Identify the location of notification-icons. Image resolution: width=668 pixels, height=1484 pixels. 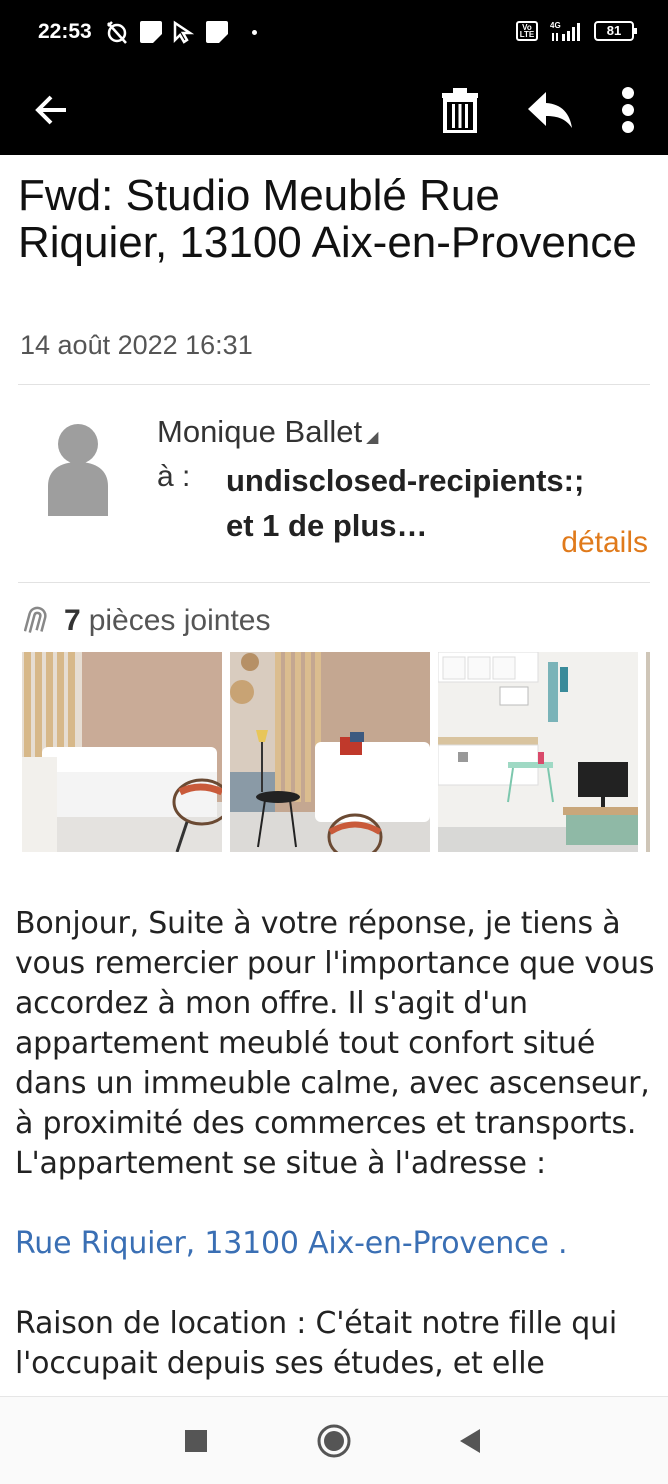
(180, 32).